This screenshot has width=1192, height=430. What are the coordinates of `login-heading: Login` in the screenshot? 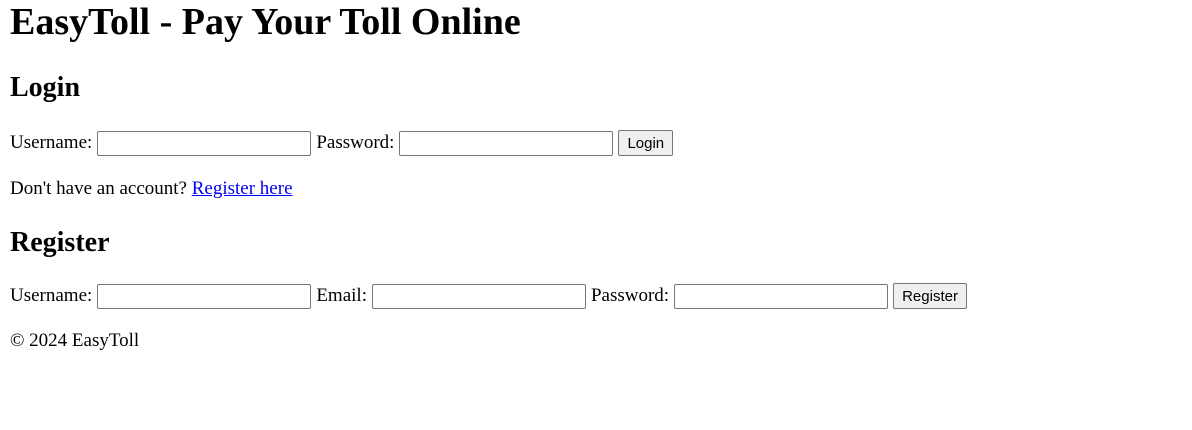 It's located at (45, 87).